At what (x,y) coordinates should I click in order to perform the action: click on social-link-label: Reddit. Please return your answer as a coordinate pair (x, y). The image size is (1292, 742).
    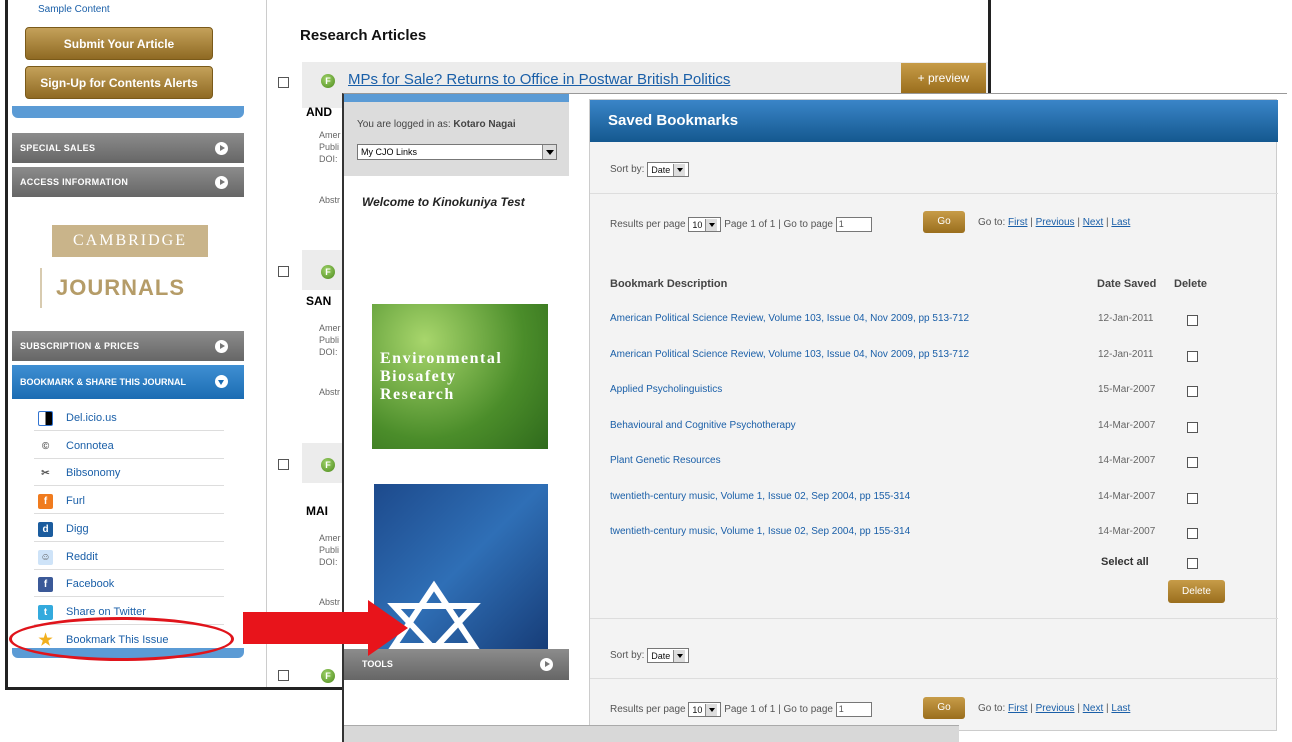
    Looking at the image, I should click on (82, 556).